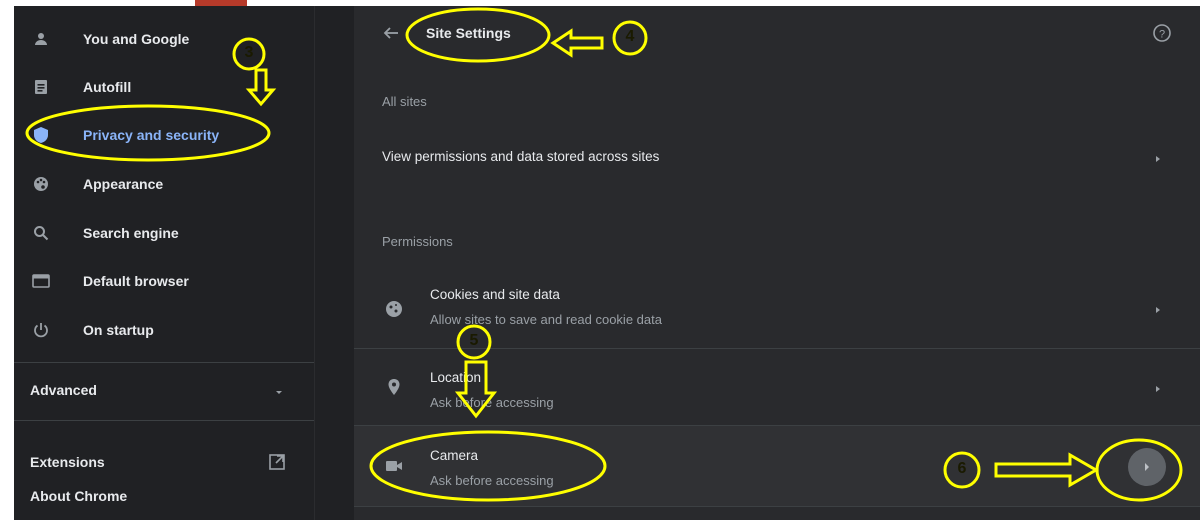 Image resolution: width=1201 pixels, height=520 pixels. I want to click on page-title: Site Settings, so click(468, 33).